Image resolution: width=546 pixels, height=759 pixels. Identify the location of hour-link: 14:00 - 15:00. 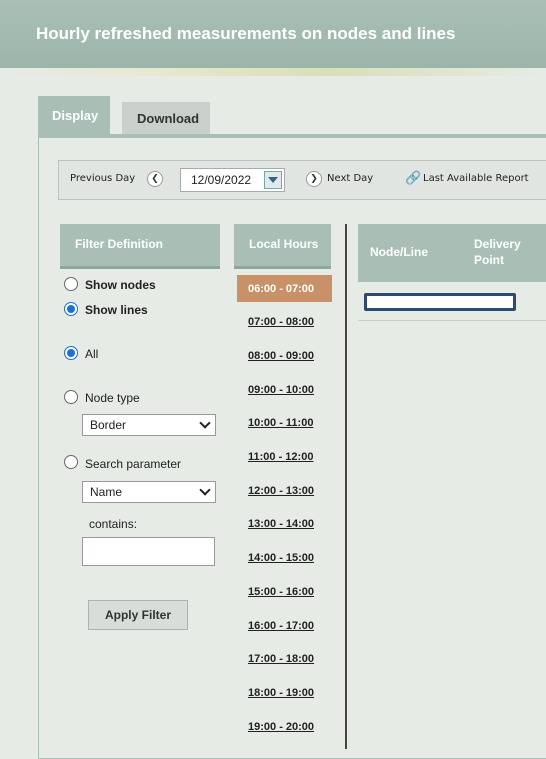
(281, 558).